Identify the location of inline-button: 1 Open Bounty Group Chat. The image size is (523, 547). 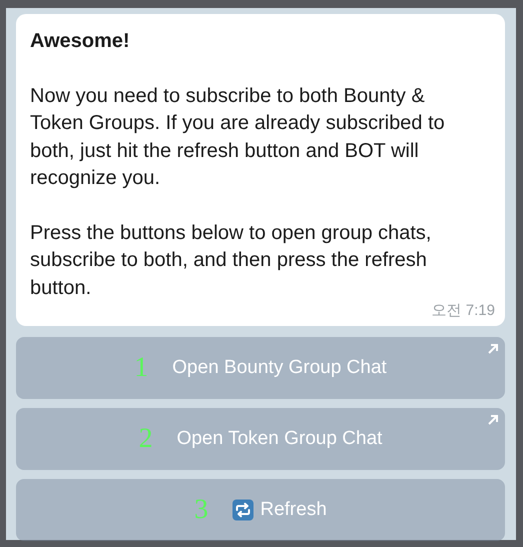
(260, 368).